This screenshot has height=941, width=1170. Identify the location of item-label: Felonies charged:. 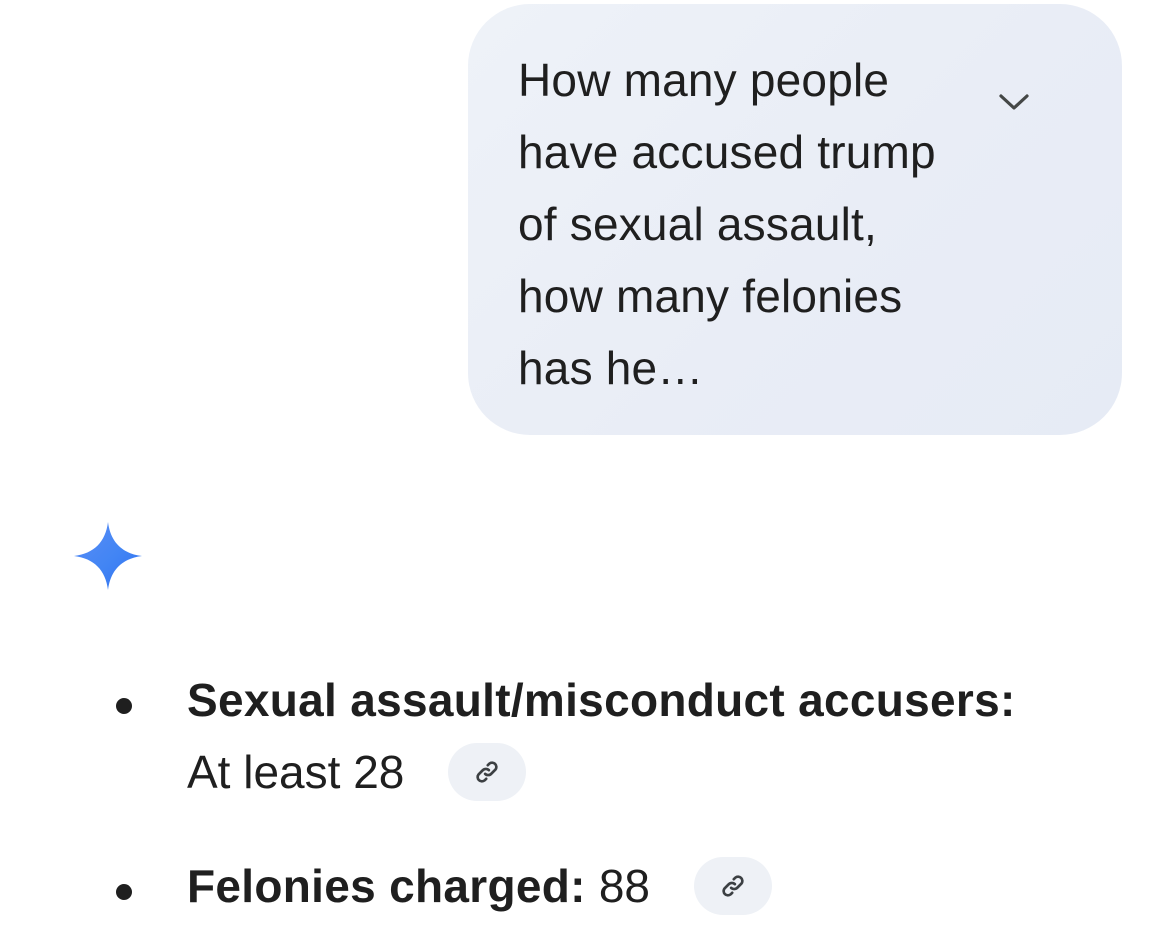
(393, 886).